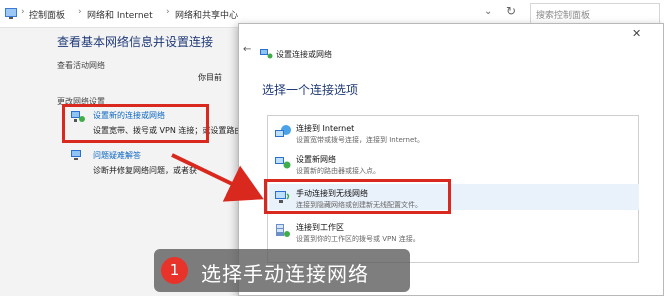  Describe the element at coordinates (338, 171) in the screenshot. I see `option-new-network-desc: 设置新的路由器或接入点。` at that location.